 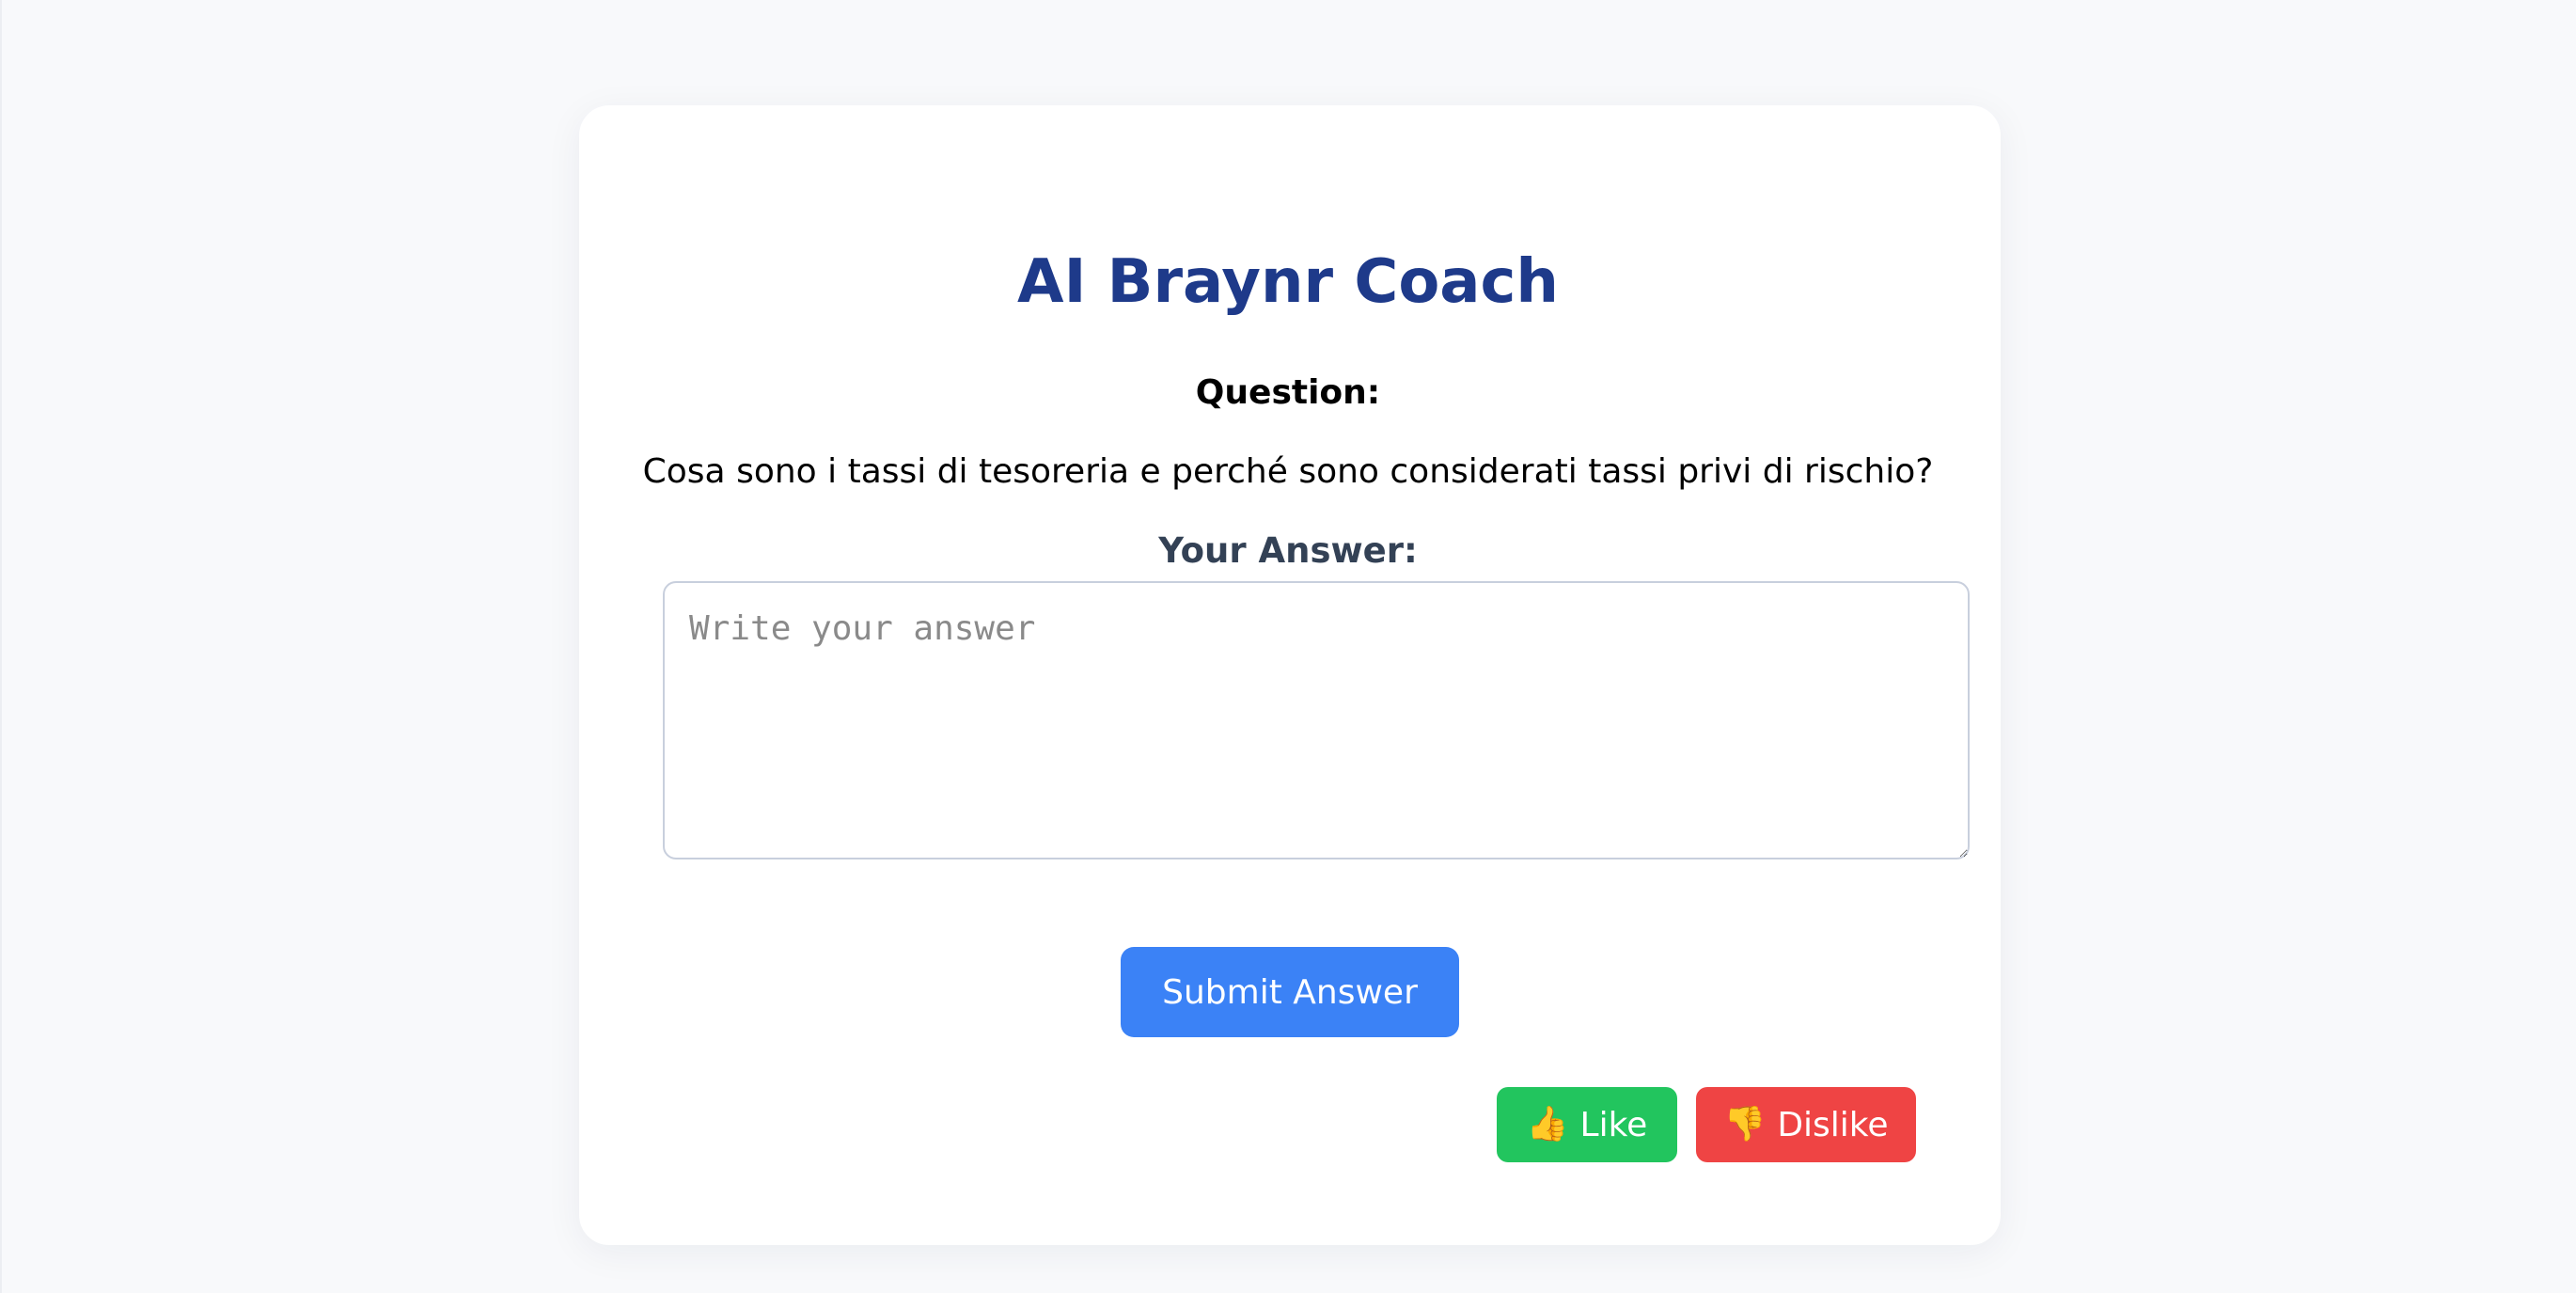 What do you see at coordinates (1833, 1125) in the screenshot?
I see `dislike-label: Dislike` at bounding box center [1833, 1125].